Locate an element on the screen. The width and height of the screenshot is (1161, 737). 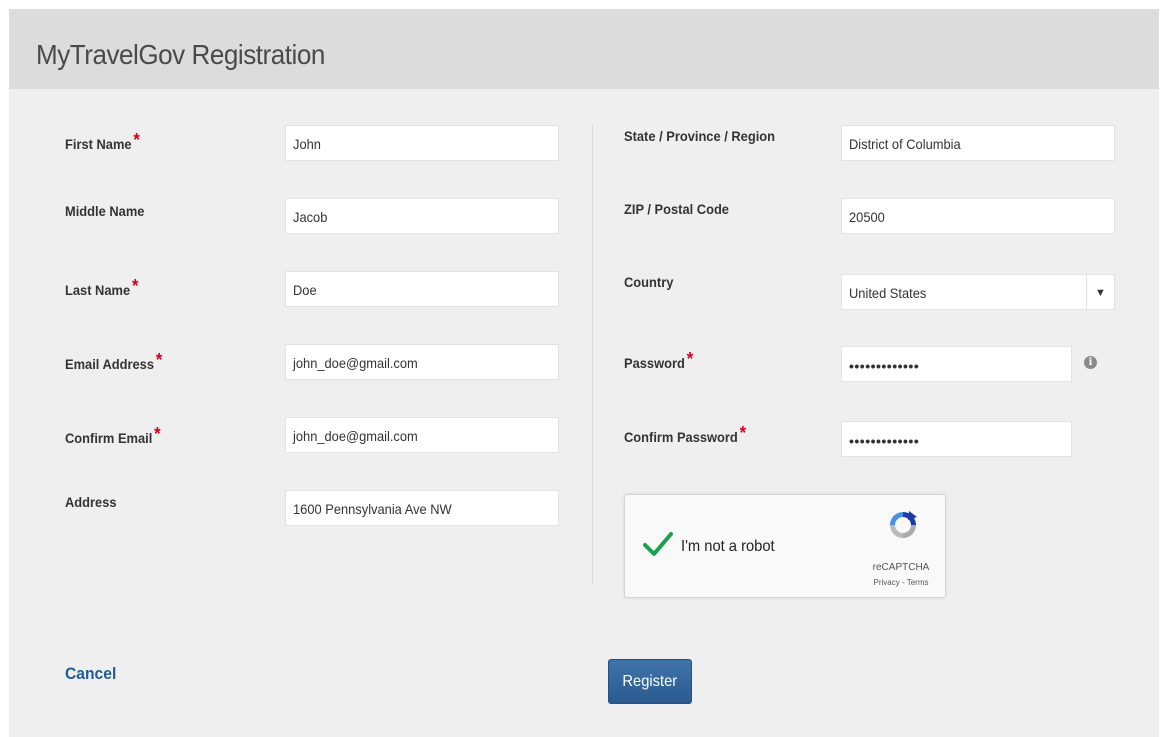
recaptcha-privacy-terms-link: Privacy - Terms is located at coordinates (901, 582).